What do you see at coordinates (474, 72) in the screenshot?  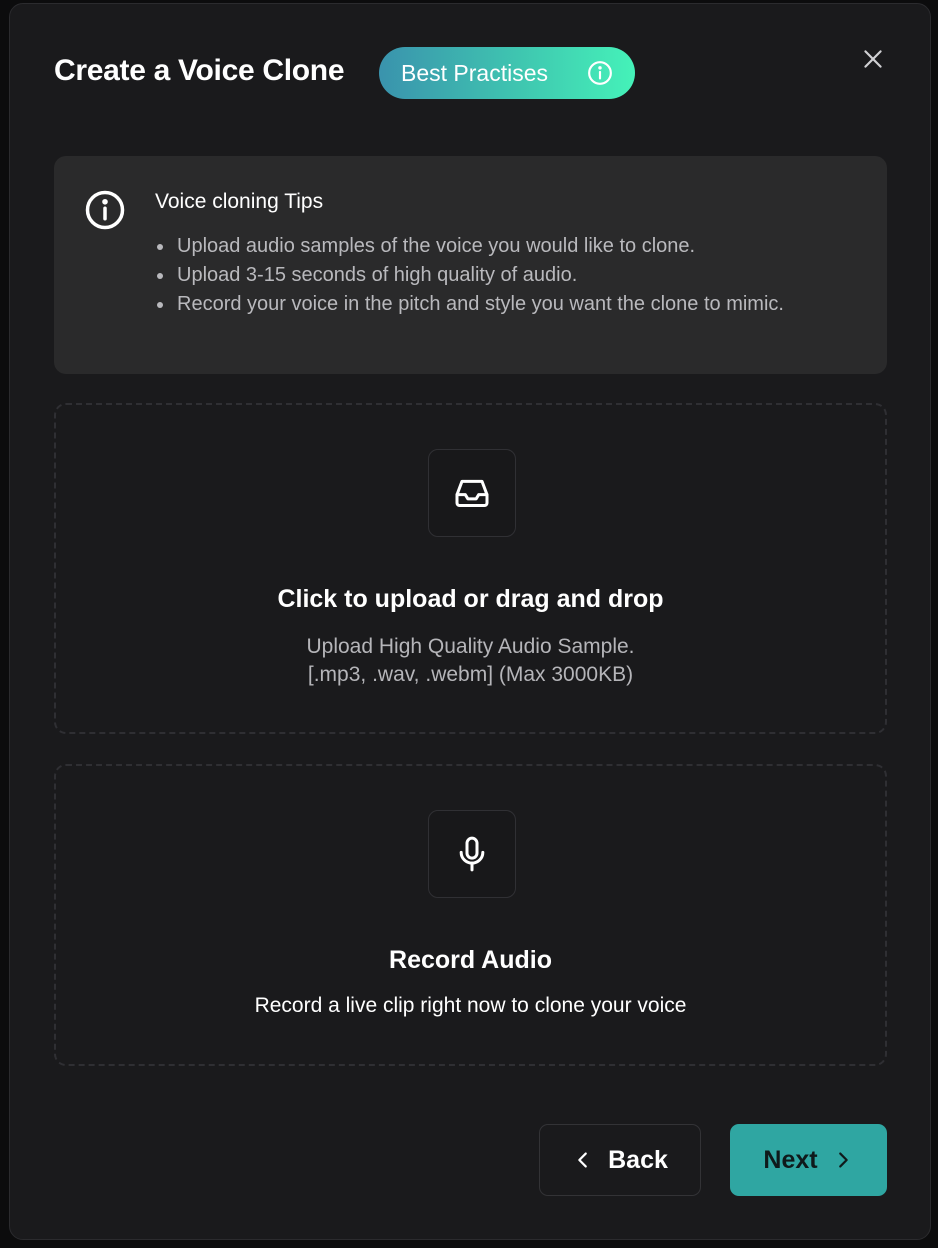 I see `best-practises-label: Best Practises` at bounding box center [474, 72].